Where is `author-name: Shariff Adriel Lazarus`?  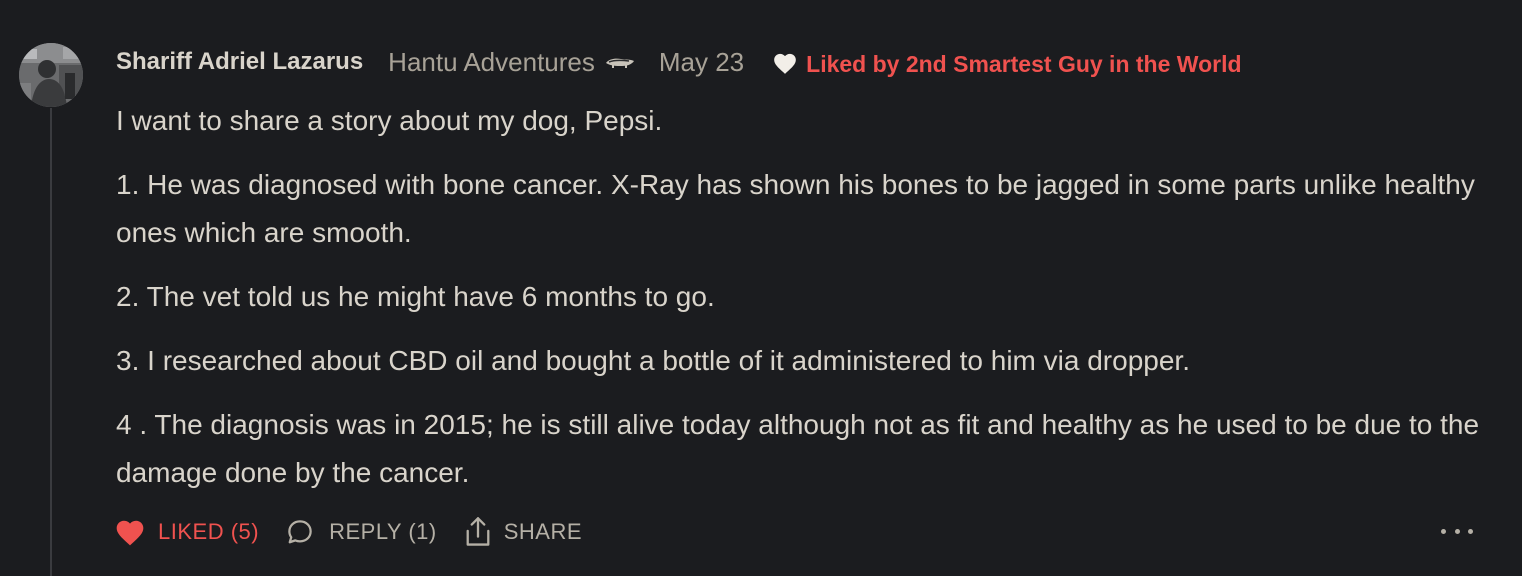
author-name: Shariff Adriel Lazarus is located at coordinates (239, 62).